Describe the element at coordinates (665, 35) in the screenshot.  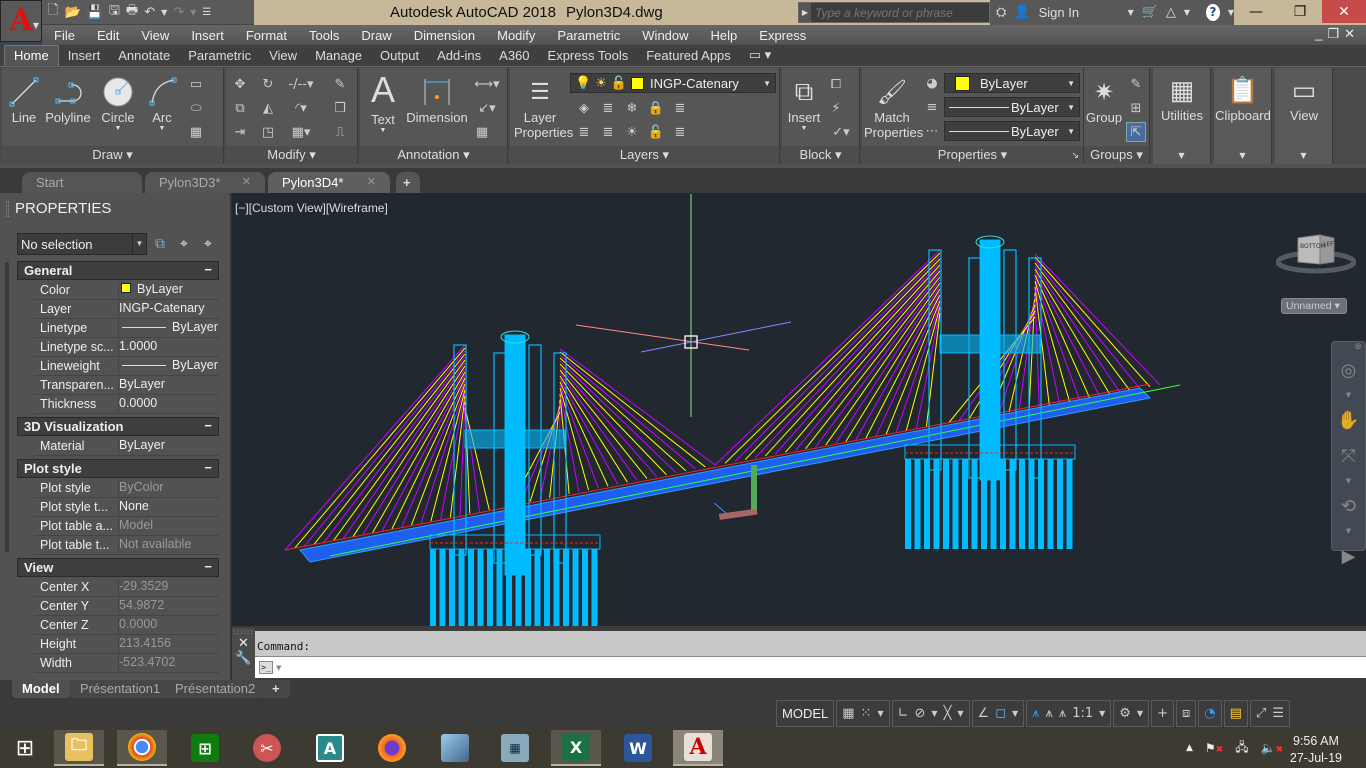
I see `menu-window: Window` at that location.